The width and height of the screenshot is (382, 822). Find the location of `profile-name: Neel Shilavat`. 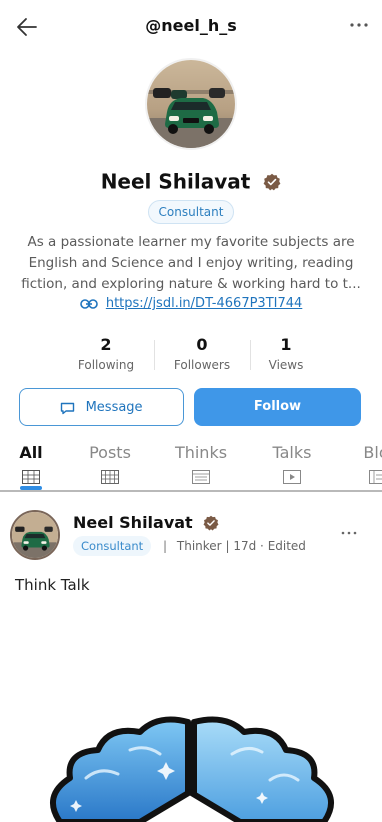

profile-name: Neel Shilavat is located at coordinates (175, 181).